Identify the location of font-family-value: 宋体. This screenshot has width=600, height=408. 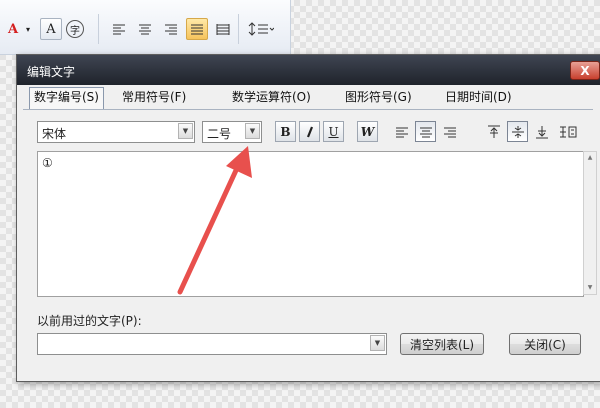
(54, 134).